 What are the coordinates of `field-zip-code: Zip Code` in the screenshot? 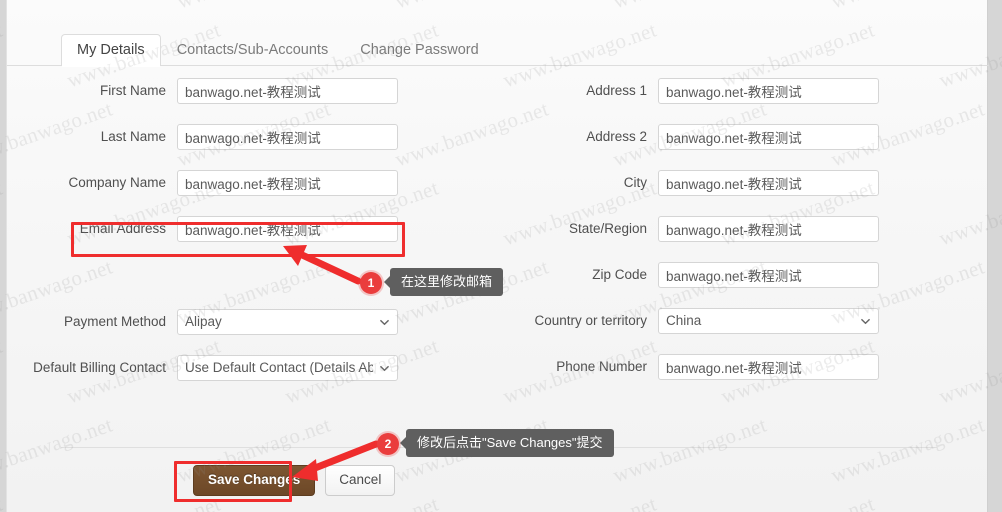 It's located at (720, 285).